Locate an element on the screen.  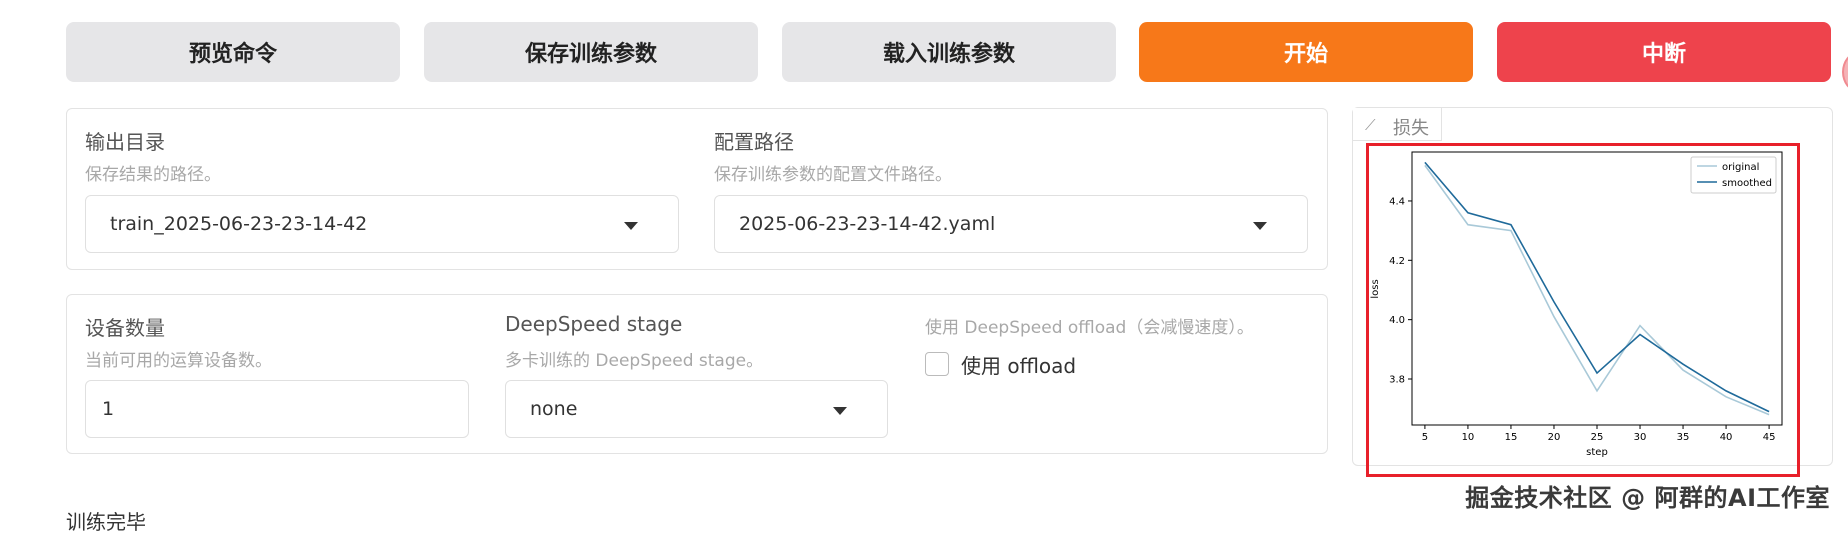
output-dir-hint: 保存结果的路径。 is located at coordinates (153, 175).